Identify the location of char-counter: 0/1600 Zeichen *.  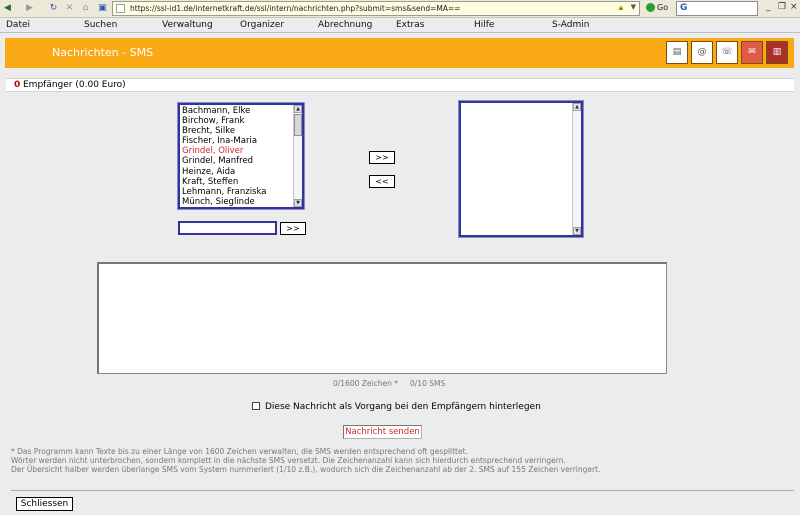
(365, 383).